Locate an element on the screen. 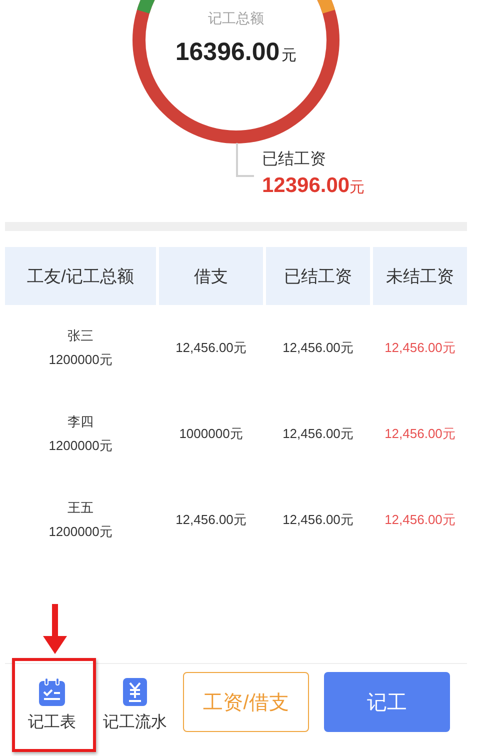  legend-label: 已结工资 is located at coordinates (294, 160).